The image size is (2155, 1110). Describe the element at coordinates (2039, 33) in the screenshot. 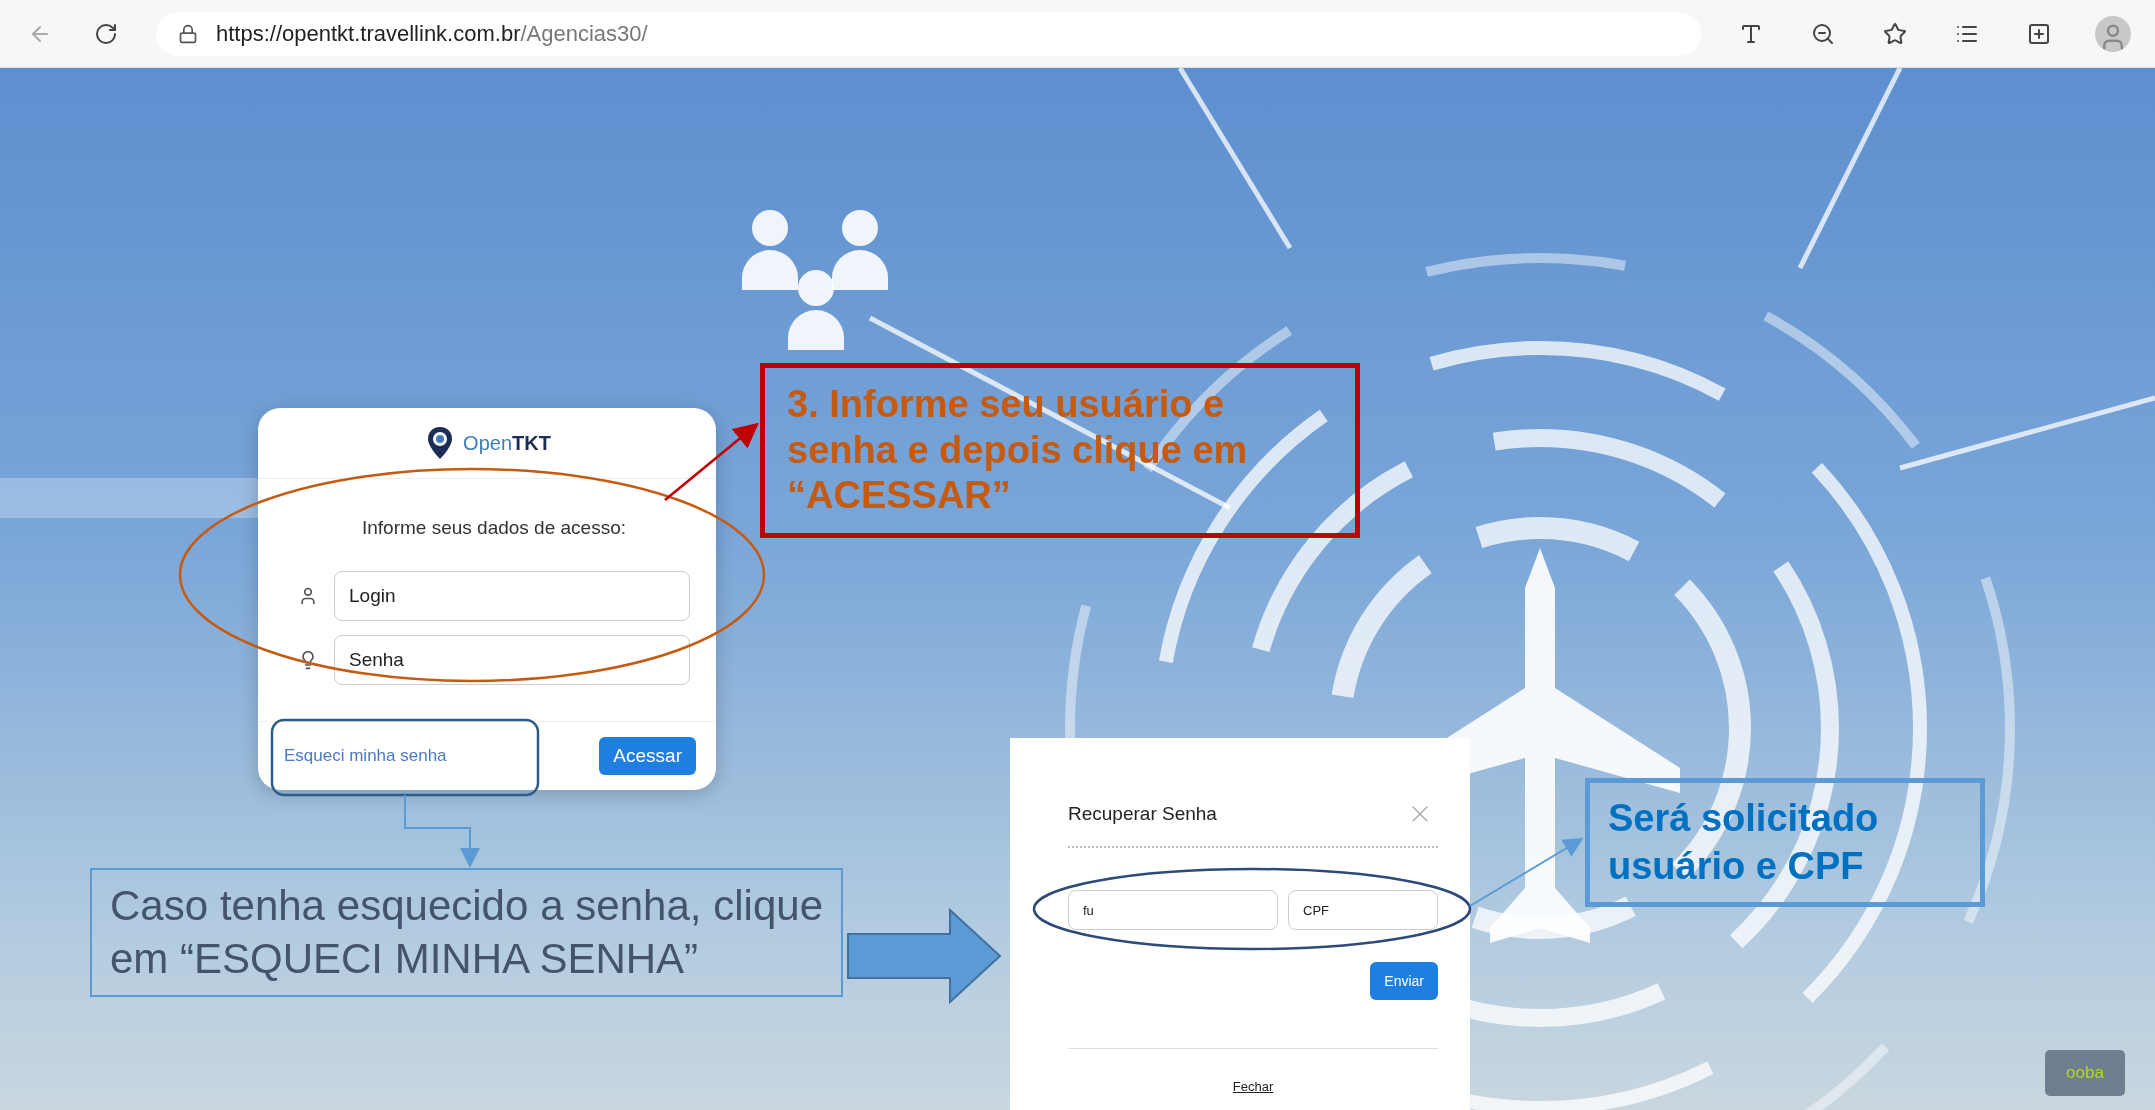

I see `square-plus-icon` at that location.